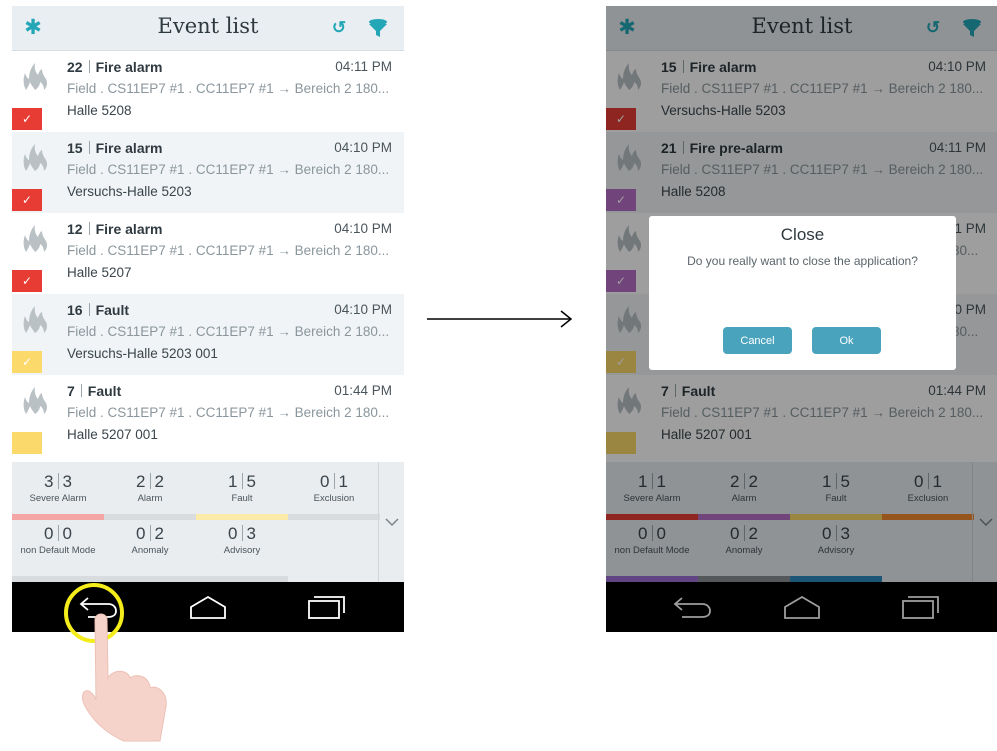  Describe the element at coordinates (94, 391) in the screenshot. I see `event-header: 7 Fault` at that location.